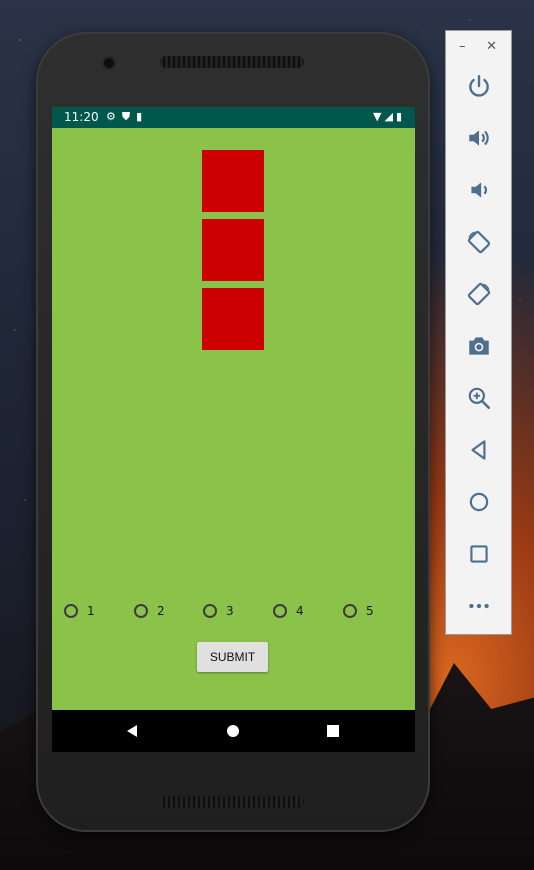  I want to click on panel-header: – ✕, so click(478, 47).